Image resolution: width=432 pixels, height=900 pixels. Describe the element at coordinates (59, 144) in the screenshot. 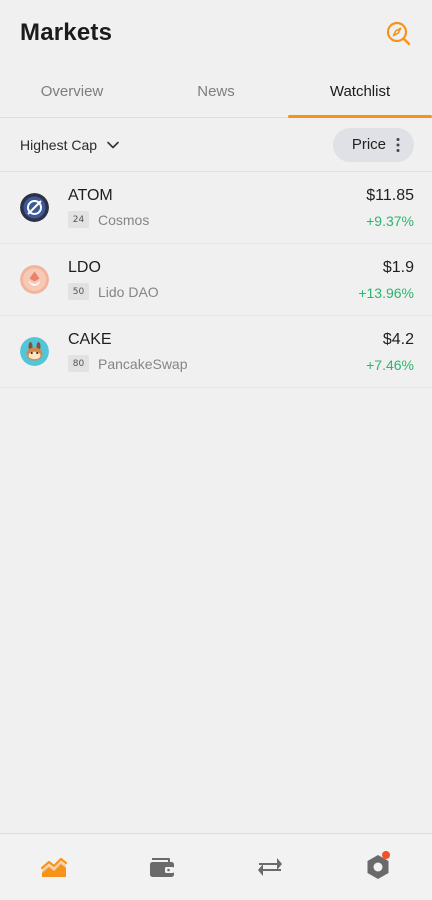

I see `sort-label: Highest Cap` at that location.